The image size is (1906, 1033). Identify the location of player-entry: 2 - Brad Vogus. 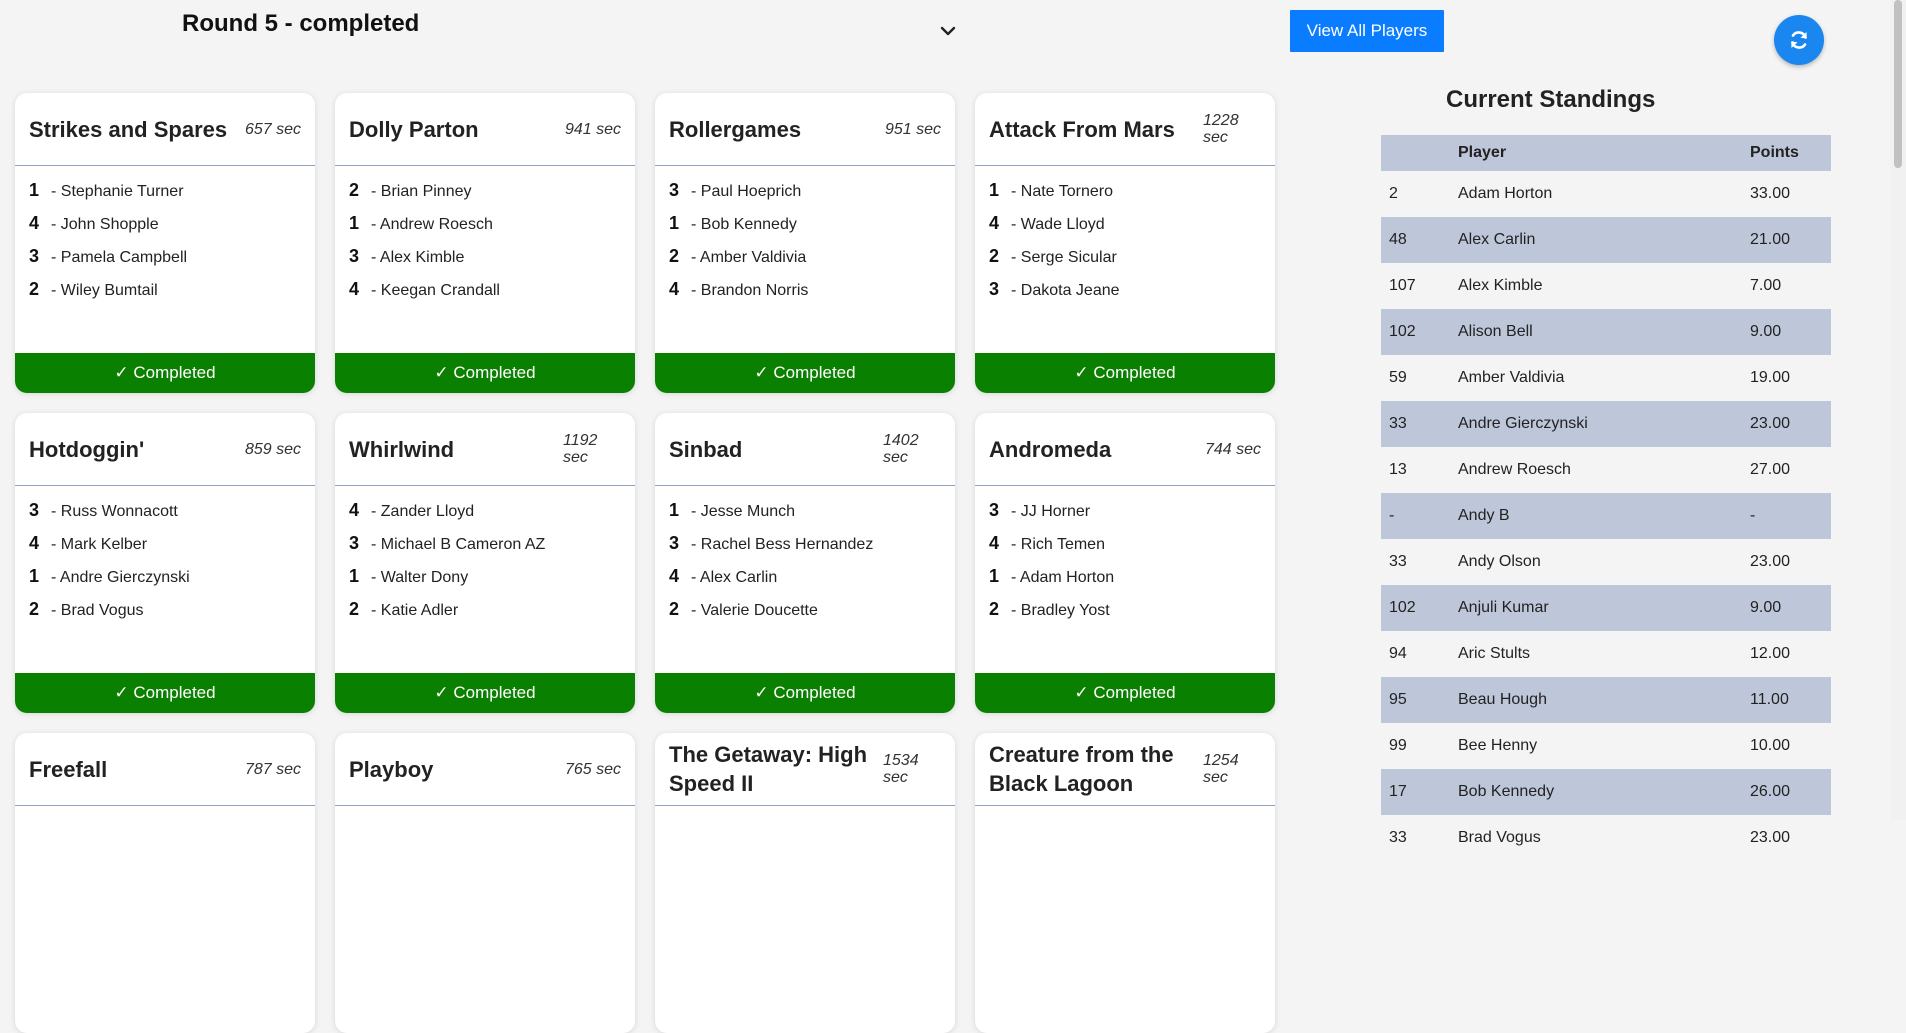
(165, 615).